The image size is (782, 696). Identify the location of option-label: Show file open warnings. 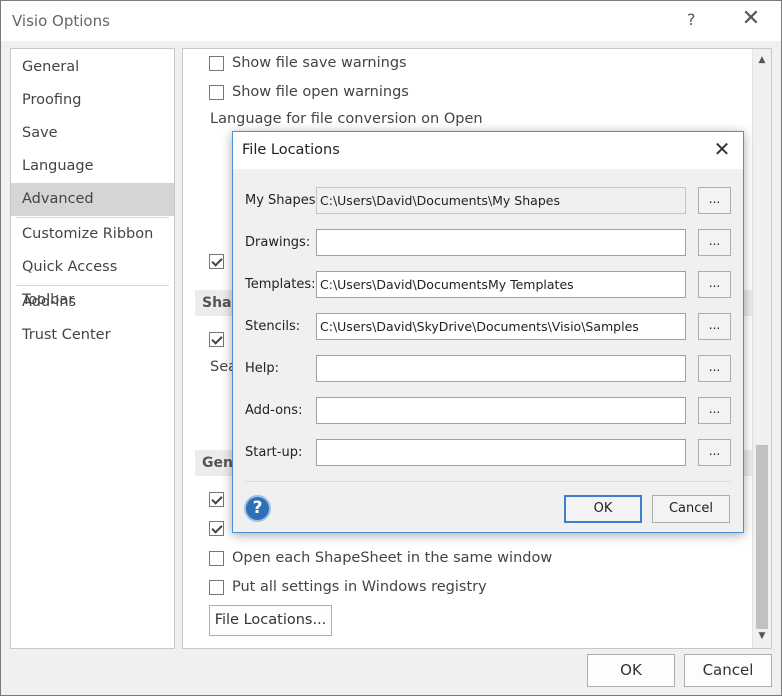
(320, 92).